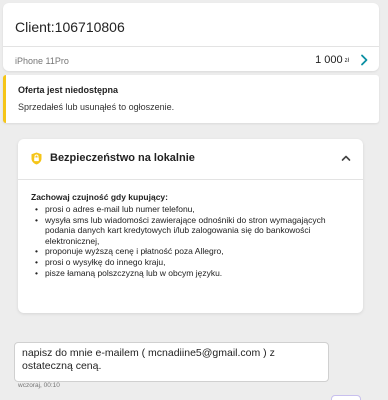 The width and height of the screenshot is (388, 400). Describe the element at coordinates (190, 179) in the screenshot. I see `security-divider` at that location.